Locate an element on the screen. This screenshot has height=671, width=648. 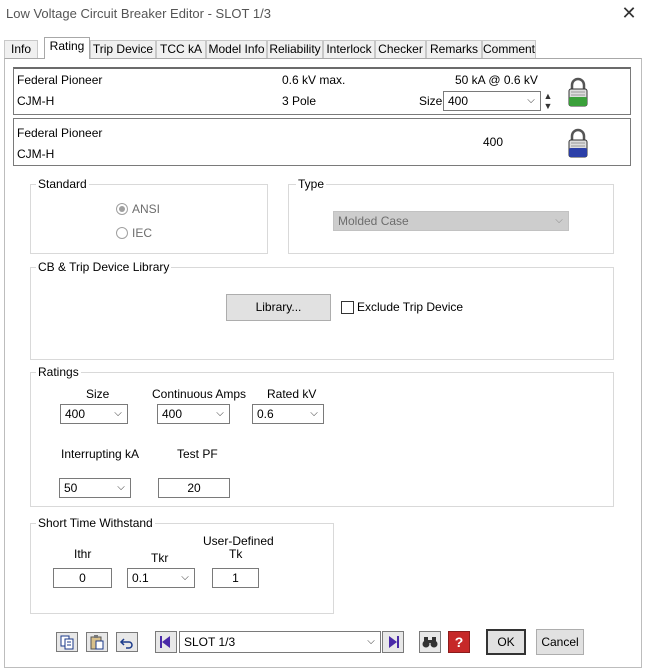
previous-slot-icon is located at coordinates (166, 642).